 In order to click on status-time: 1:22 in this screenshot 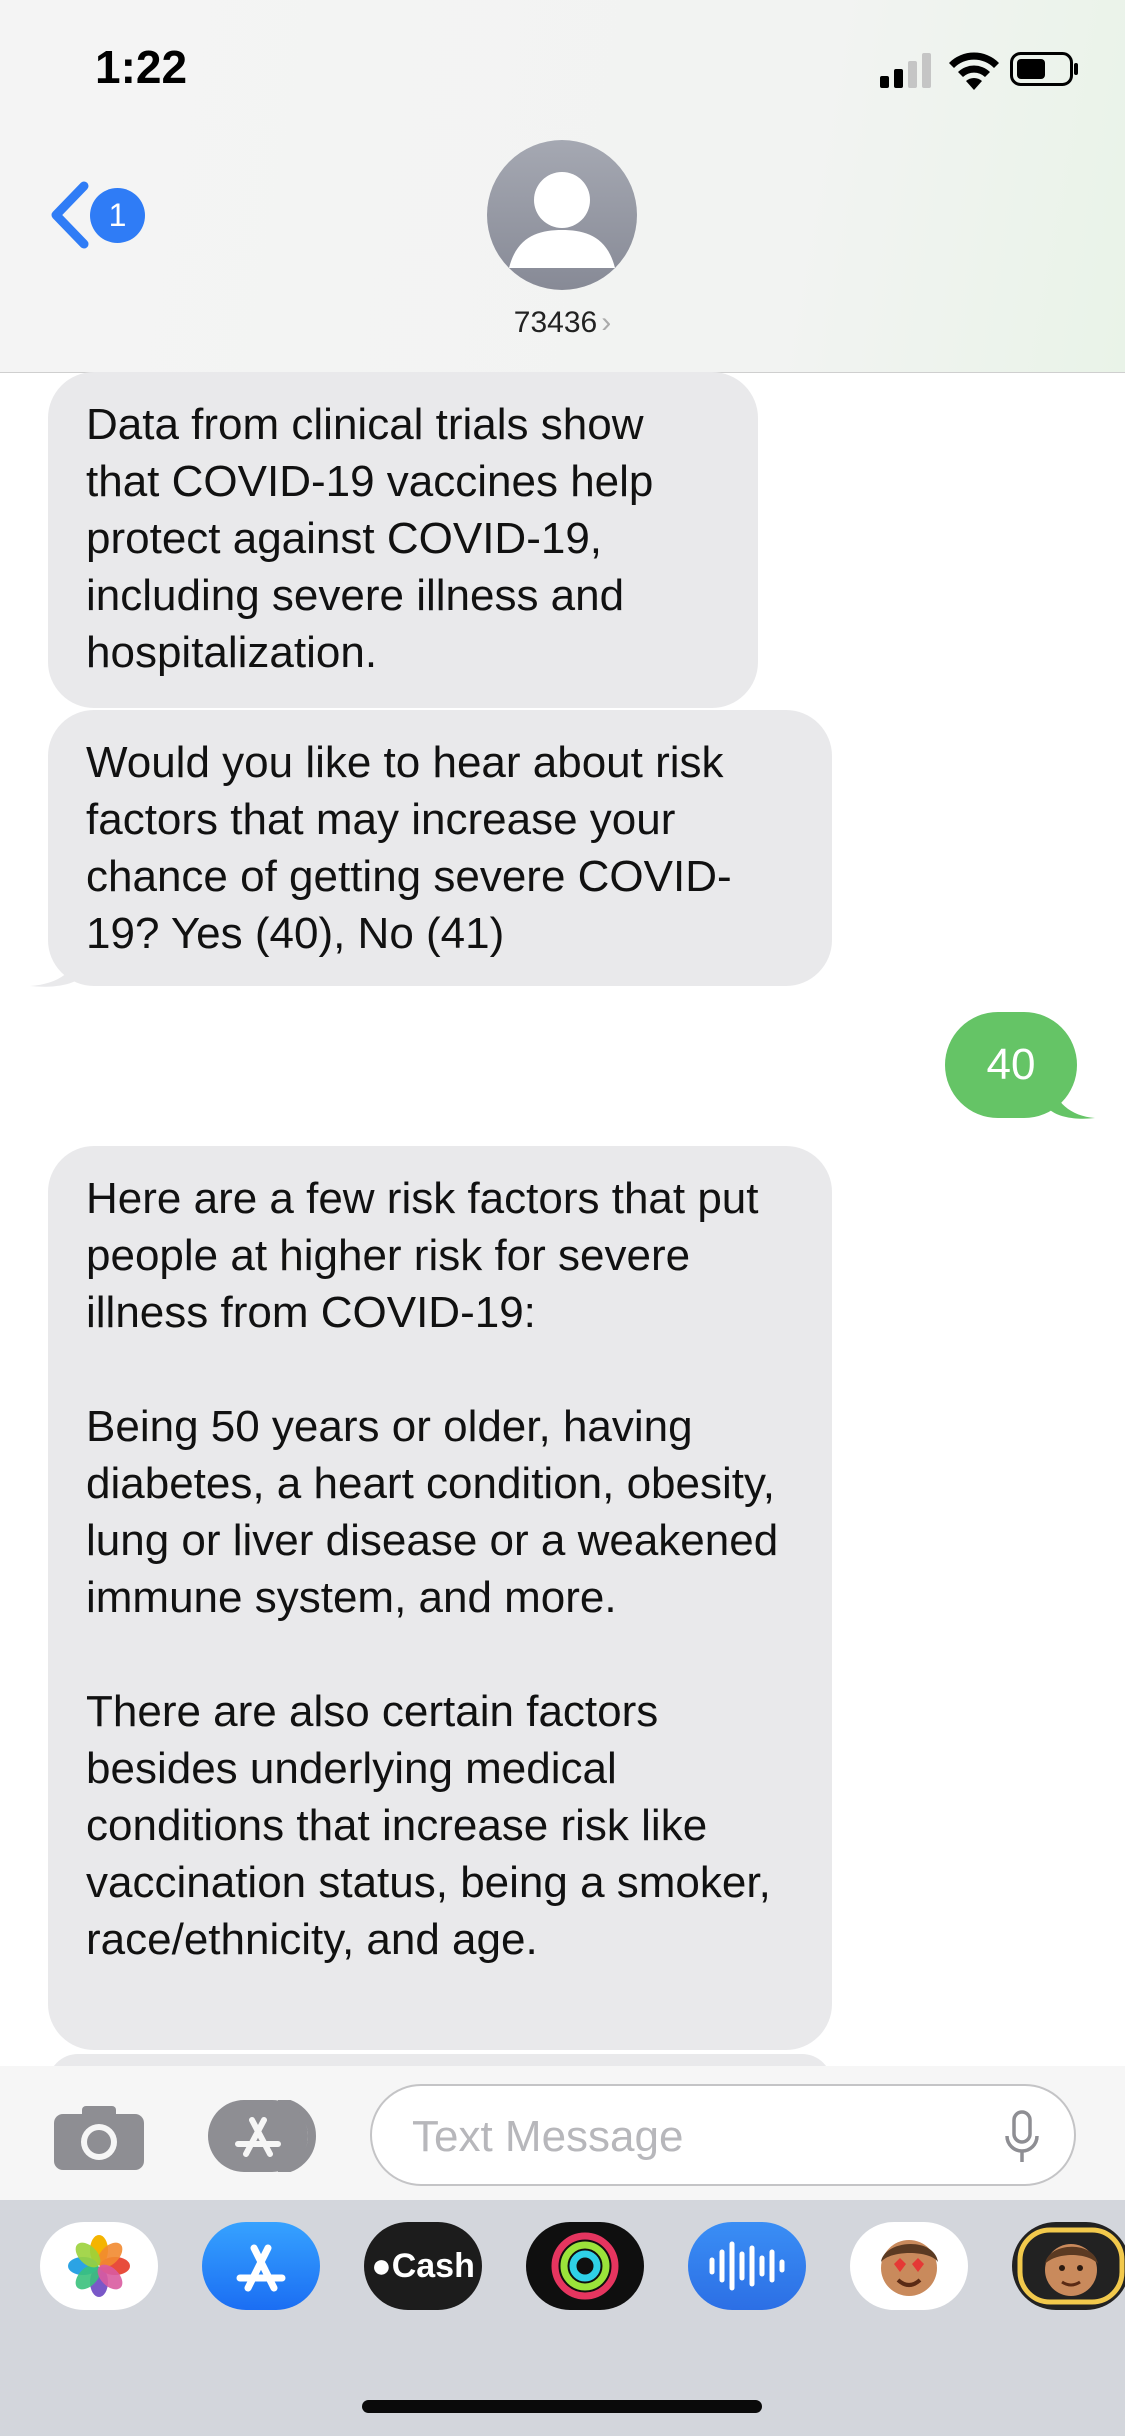, I will do `click(141, 67)`.